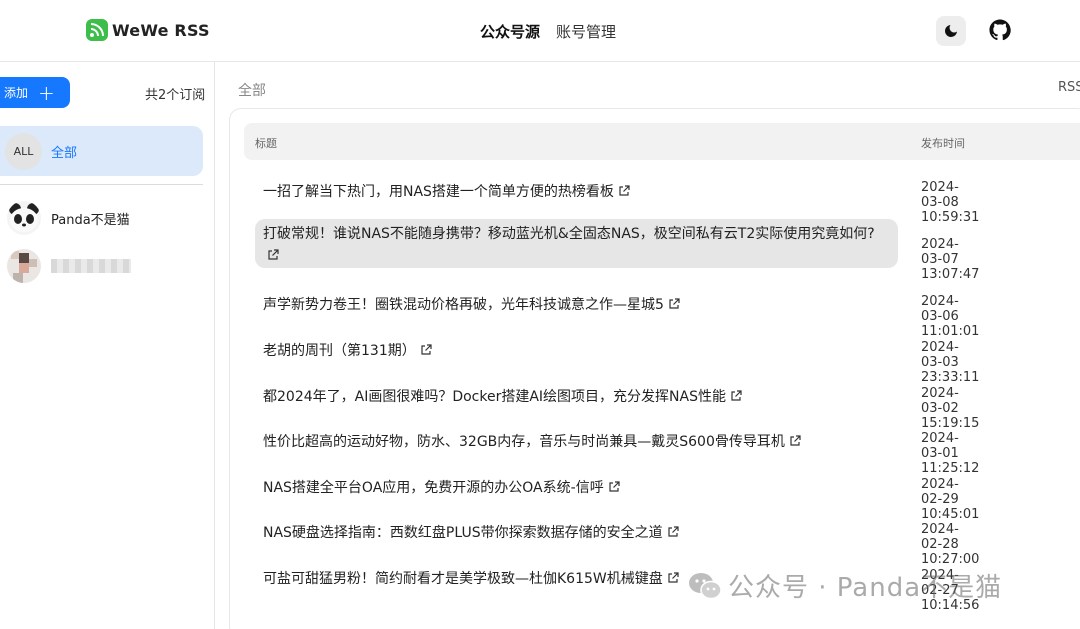 Image resolution: width=1080 pixels, height=629 pixels. What do you see at coordinates (950, 202) in the screenshot?
I see `article-time: 2024-03-08 10:59:31` at bounding box center [950, 202].